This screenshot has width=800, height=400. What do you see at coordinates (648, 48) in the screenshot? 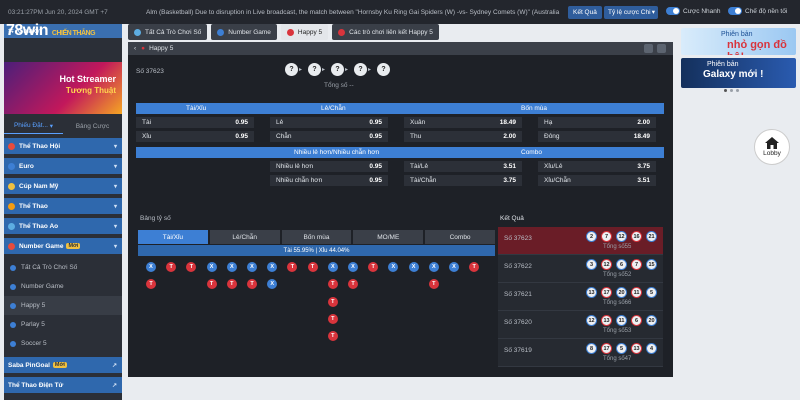
I see `info-icon` at bounding box center [648, 48].